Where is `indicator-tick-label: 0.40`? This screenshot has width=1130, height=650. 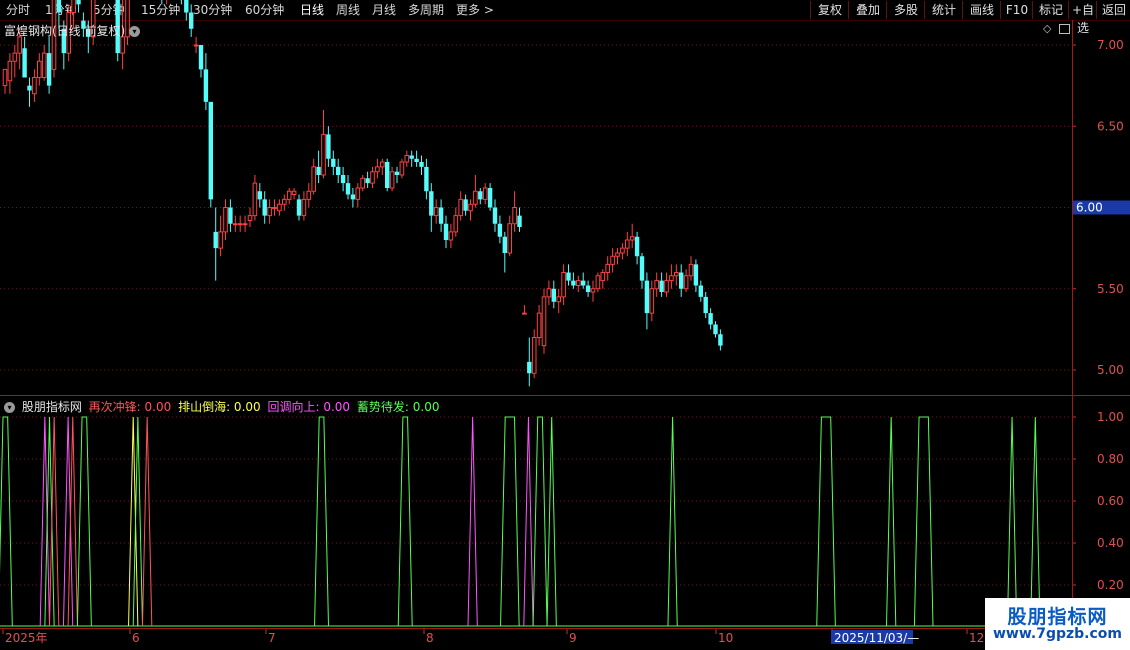
indicator-tick-label: 0.40 is located at coordinates (1110, 543).